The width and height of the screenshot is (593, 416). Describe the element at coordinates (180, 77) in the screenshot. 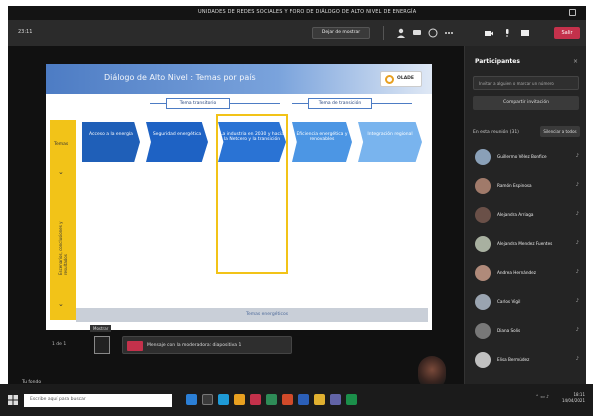

I see `slide-title: Diálogo de Alto Nivel : Temas por país` at that location.